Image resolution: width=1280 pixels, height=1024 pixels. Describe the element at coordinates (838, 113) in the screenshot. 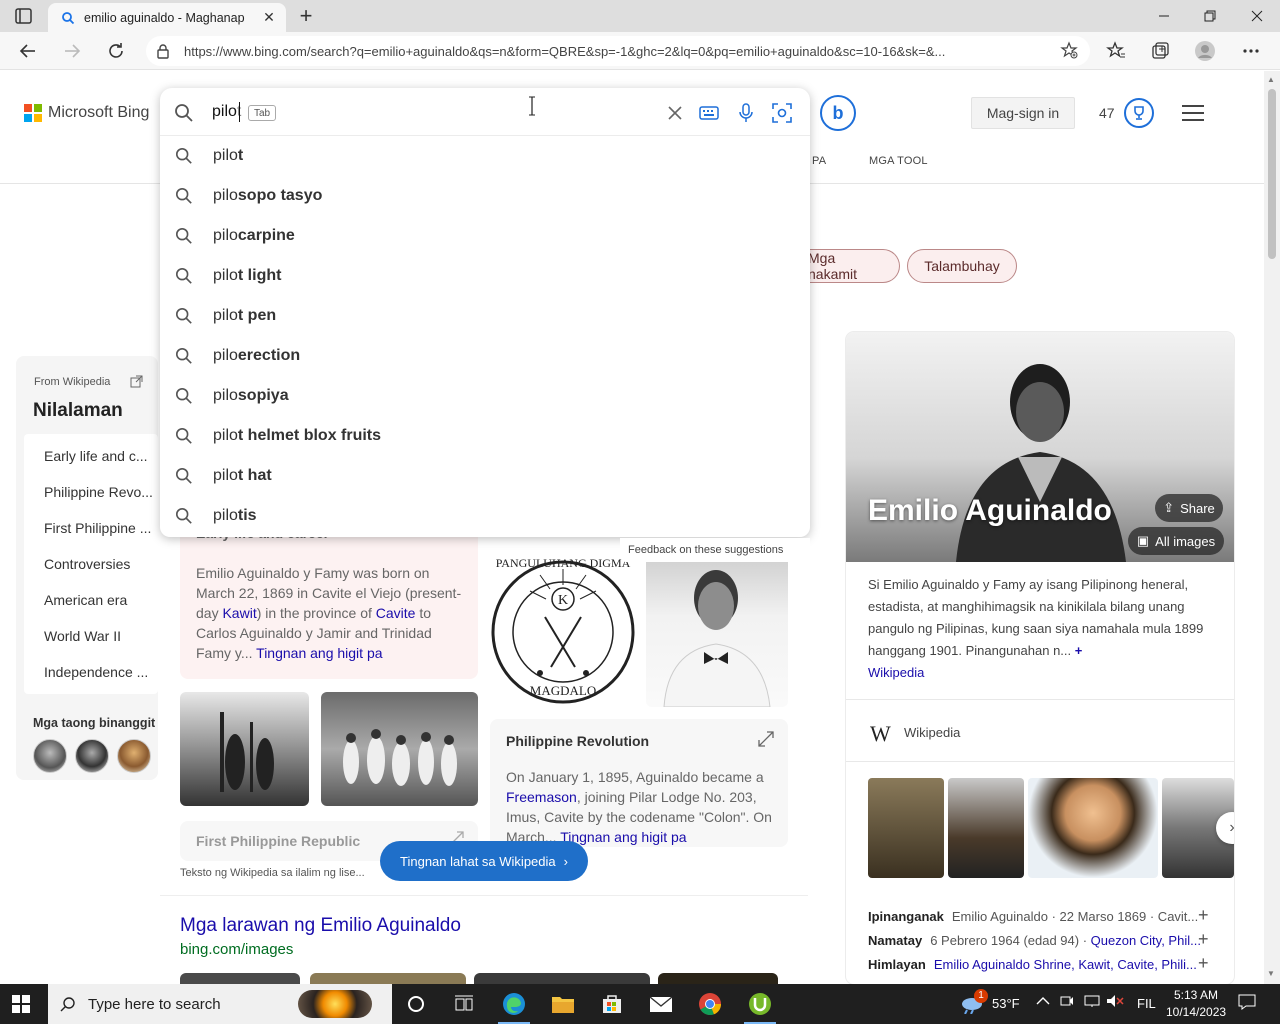

I see `copilot-icon: b` at that location.